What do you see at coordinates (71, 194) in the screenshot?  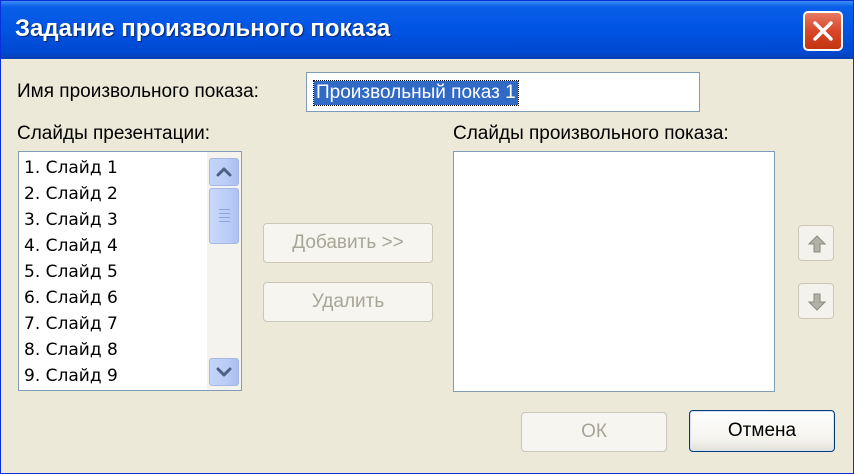 I see `list-item: 2. Слайд 2` at bounding box center [71, 194].